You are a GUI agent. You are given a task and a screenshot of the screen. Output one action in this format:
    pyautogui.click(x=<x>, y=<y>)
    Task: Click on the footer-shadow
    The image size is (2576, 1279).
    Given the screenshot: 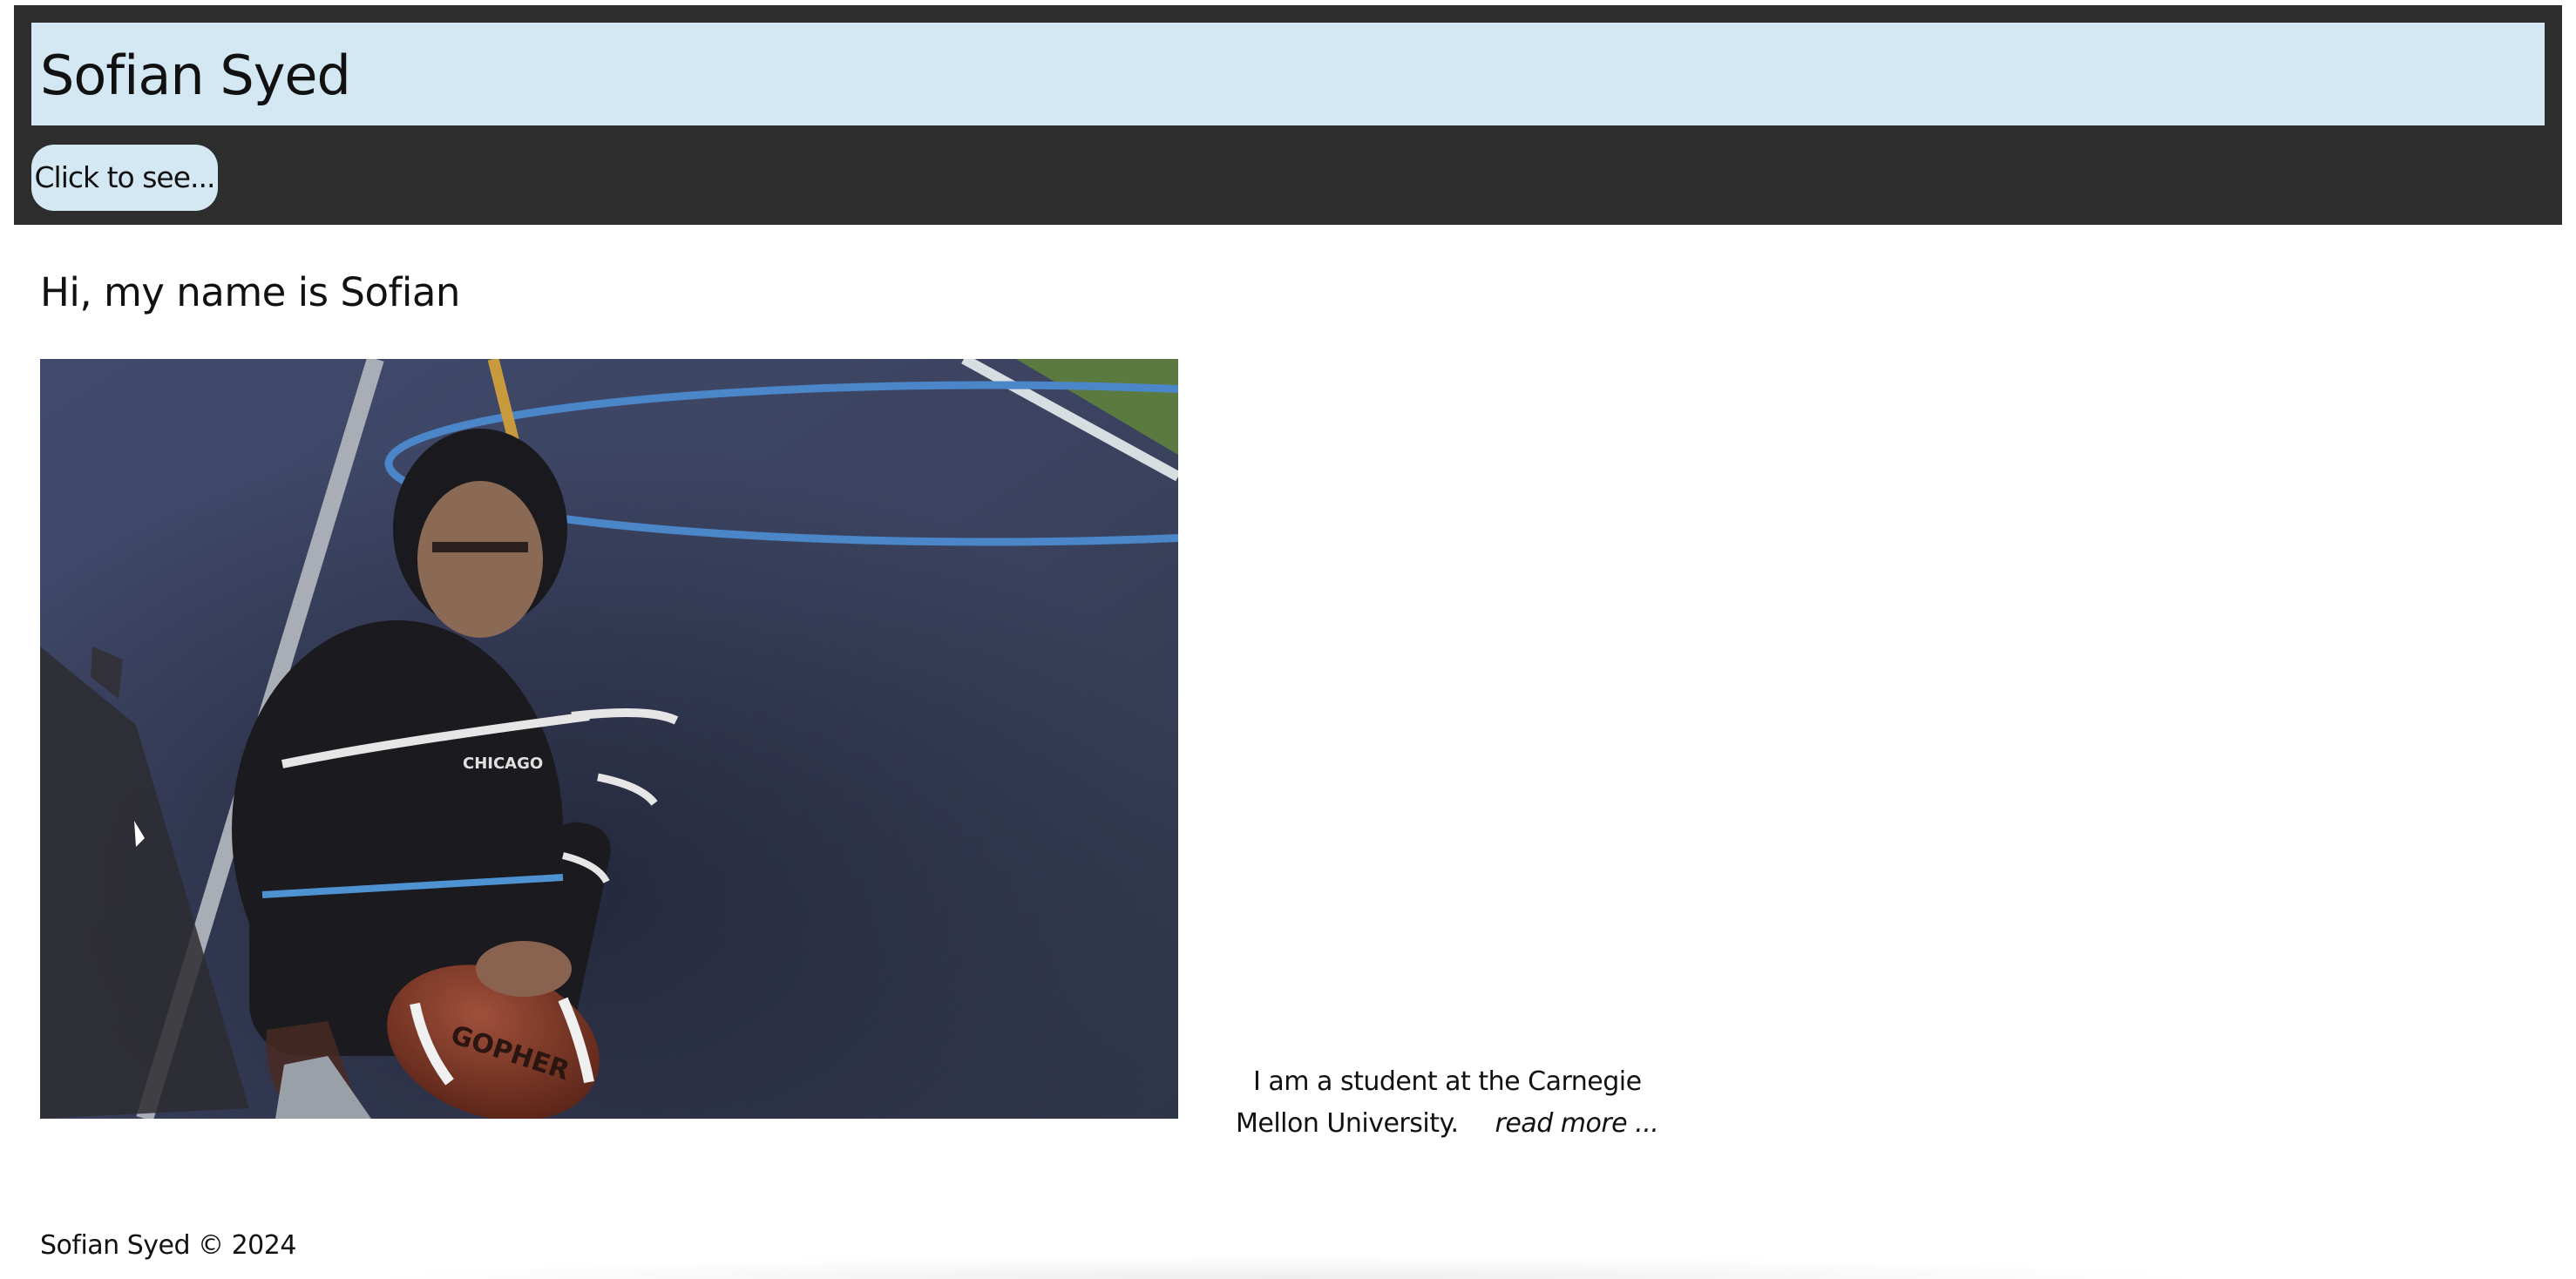 What is the action you would take?
    pyautogui.click(x=1286, y=1267)
    